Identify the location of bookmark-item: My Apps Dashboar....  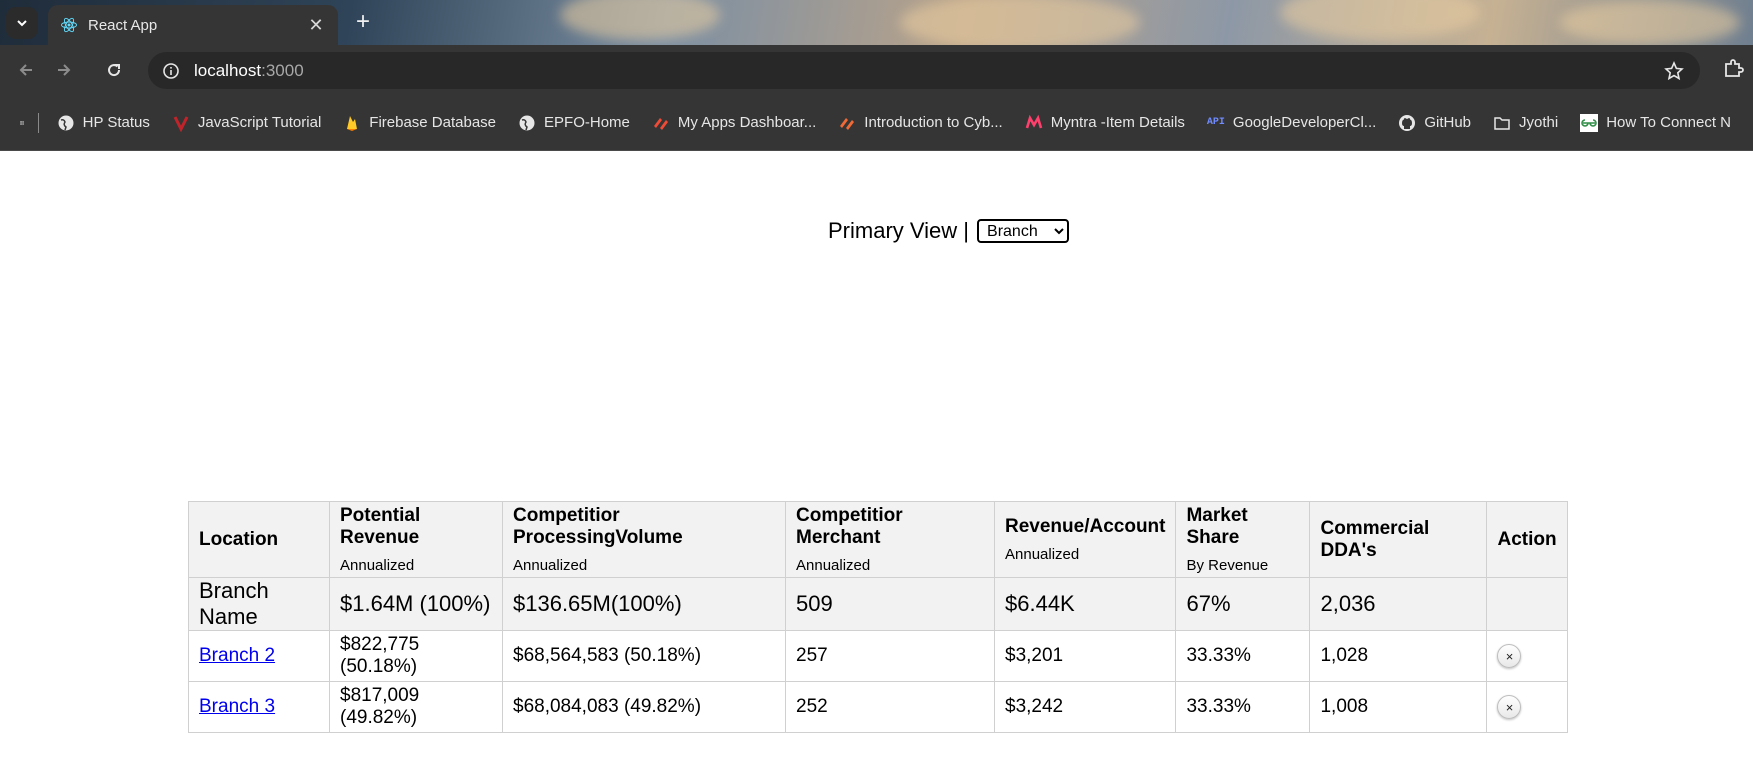
(734, 123).